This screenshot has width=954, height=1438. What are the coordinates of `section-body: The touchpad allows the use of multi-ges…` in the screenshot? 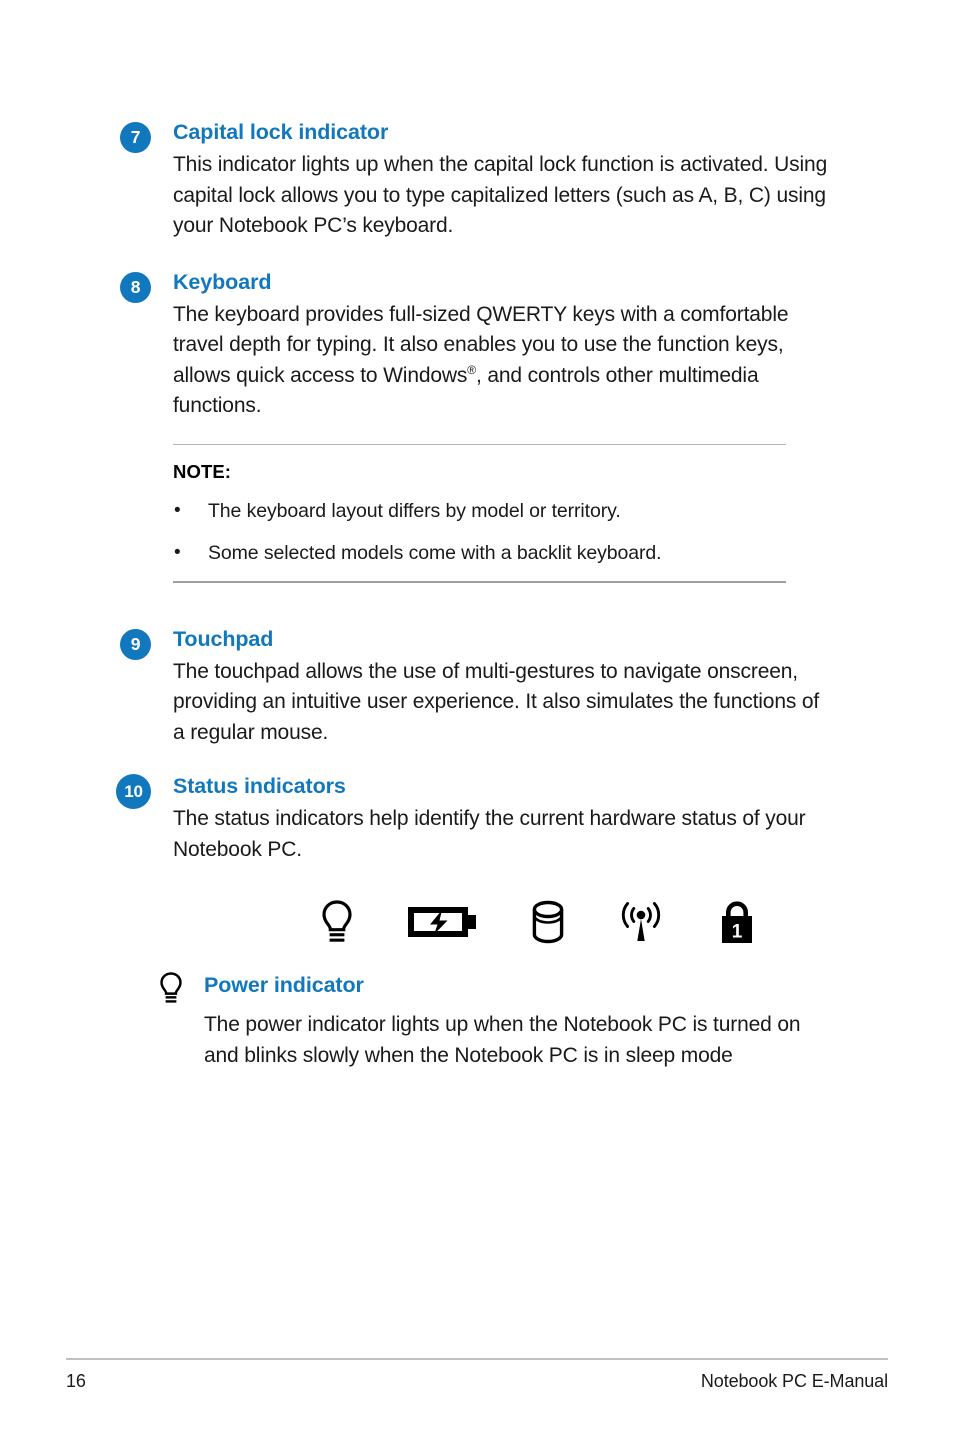 It's located at (496, 701).